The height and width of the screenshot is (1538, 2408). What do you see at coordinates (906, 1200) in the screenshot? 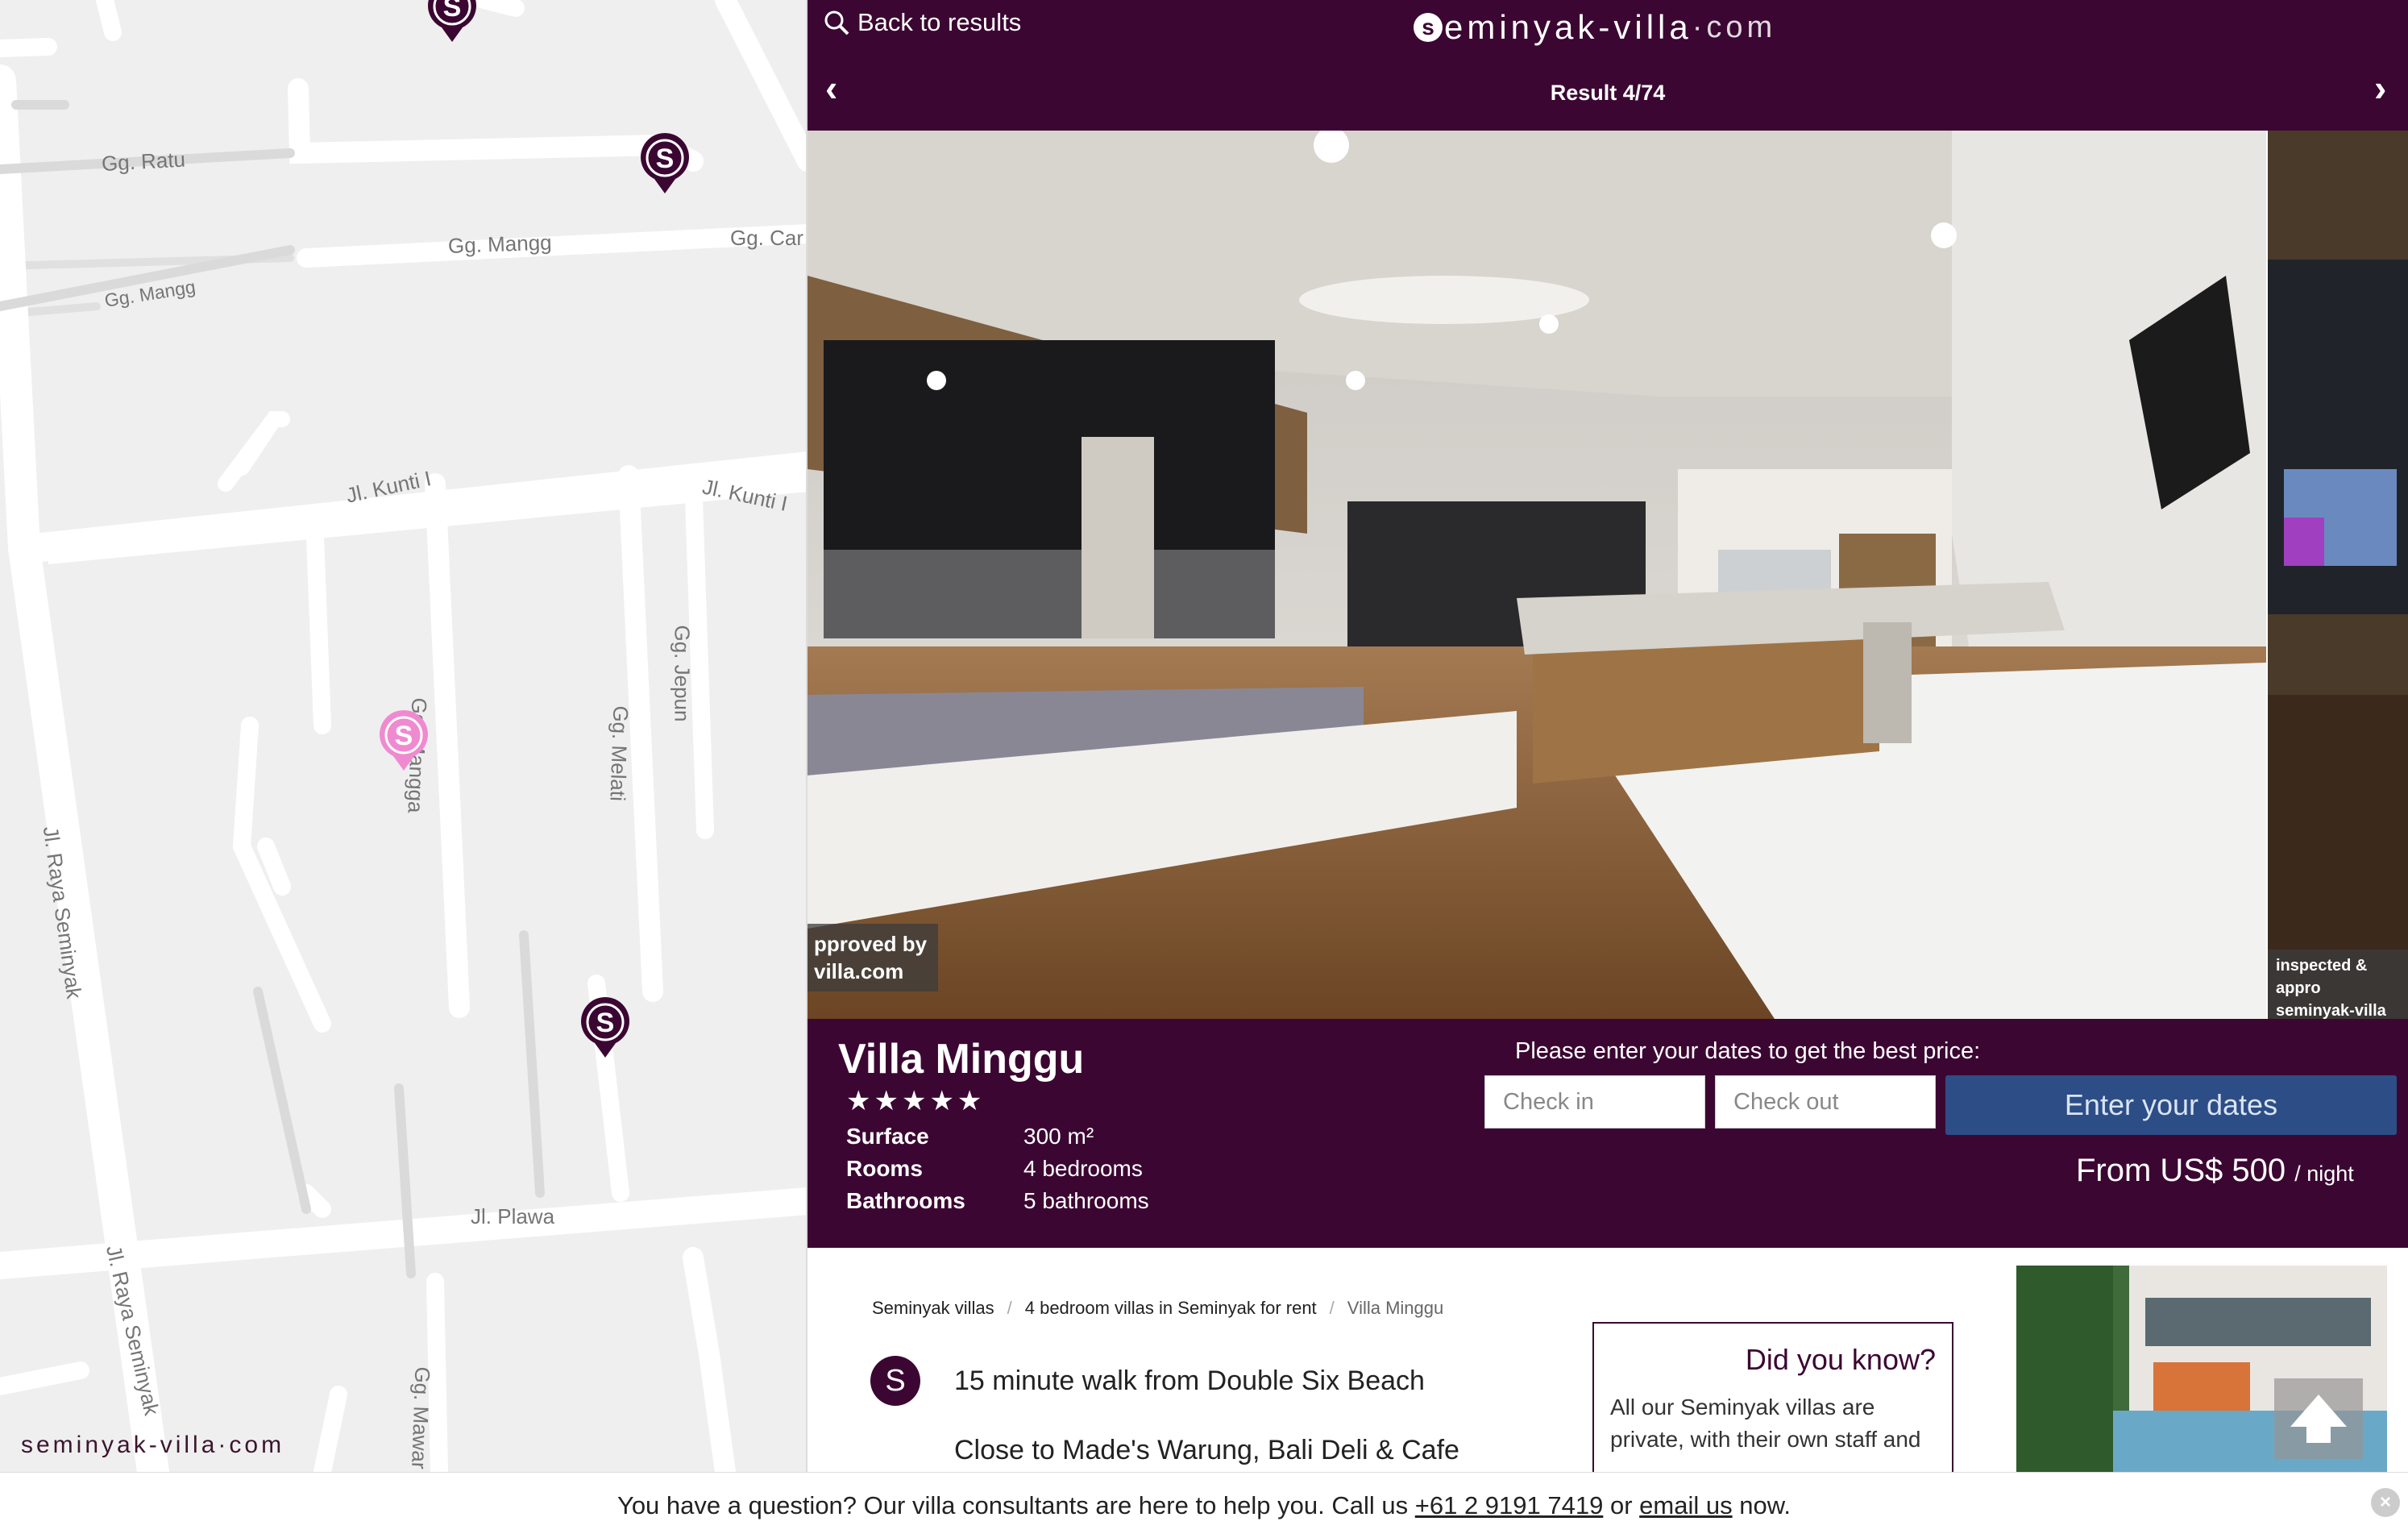
I see `spec-label: Bathrooms` at bounding box center [906, 1200].